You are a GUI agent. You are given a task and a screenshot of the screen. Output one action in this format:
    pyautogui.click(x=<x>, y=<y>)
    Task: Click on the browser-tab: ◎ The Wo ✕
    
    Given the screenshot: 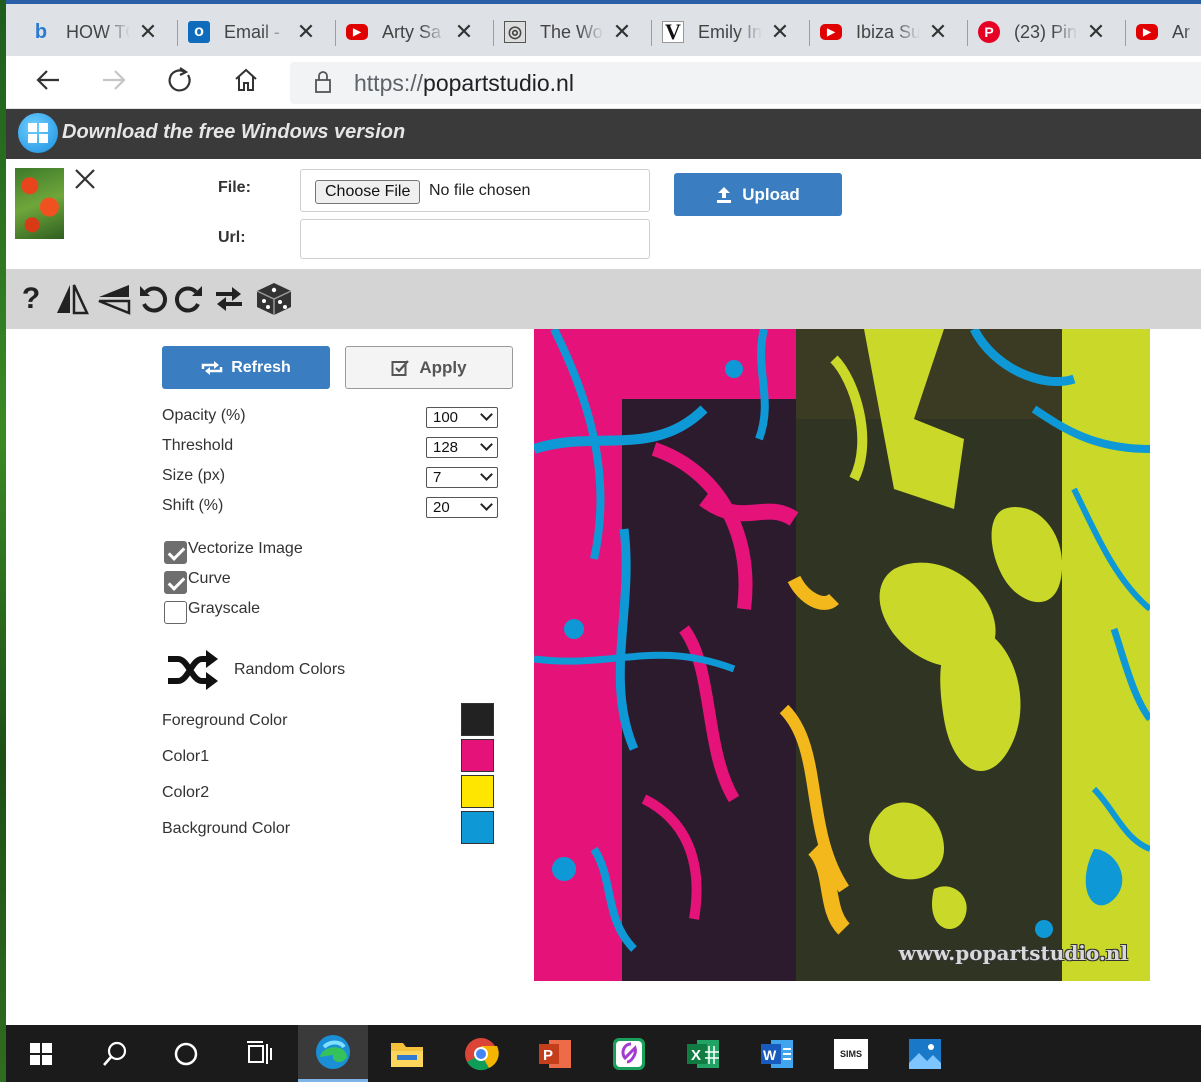 What is the action you would take?
    pyautogui.click(x=568, y=32)
    